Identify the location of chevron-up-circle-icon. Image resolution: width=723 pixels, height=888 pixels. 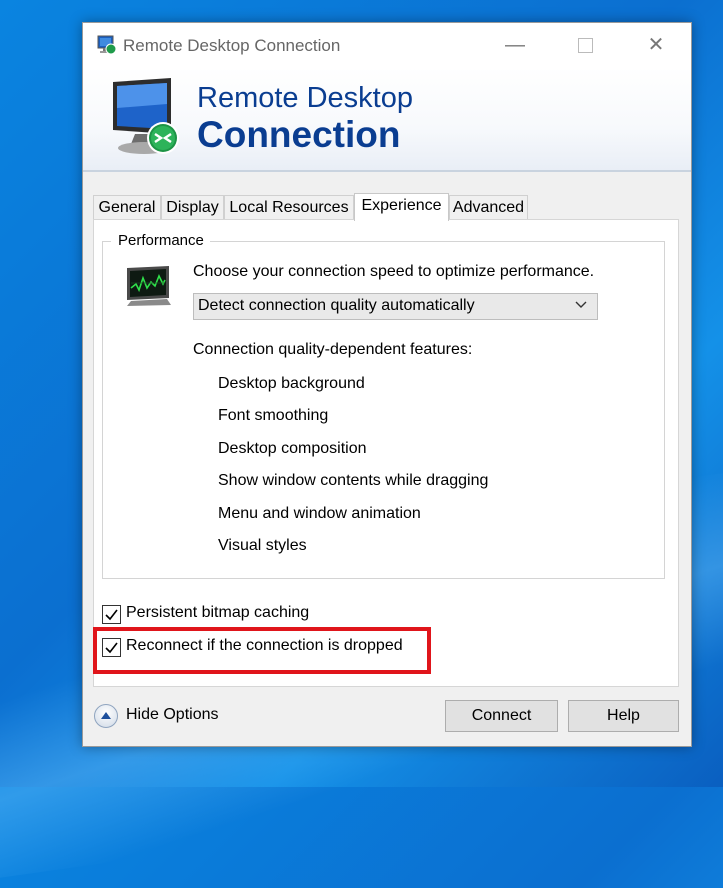
(106, 716).